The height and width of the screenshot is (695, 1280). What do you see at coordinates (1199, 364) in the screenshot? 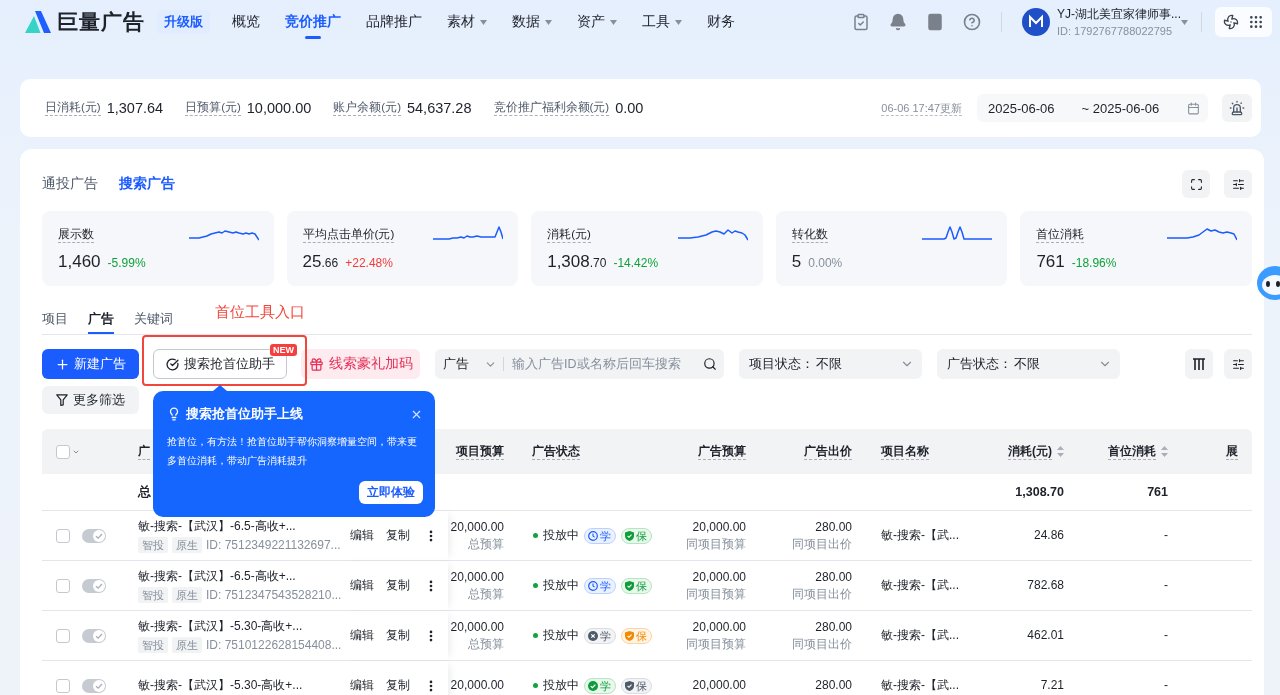
I see `columns-button` at bounding box center [1199, 364].